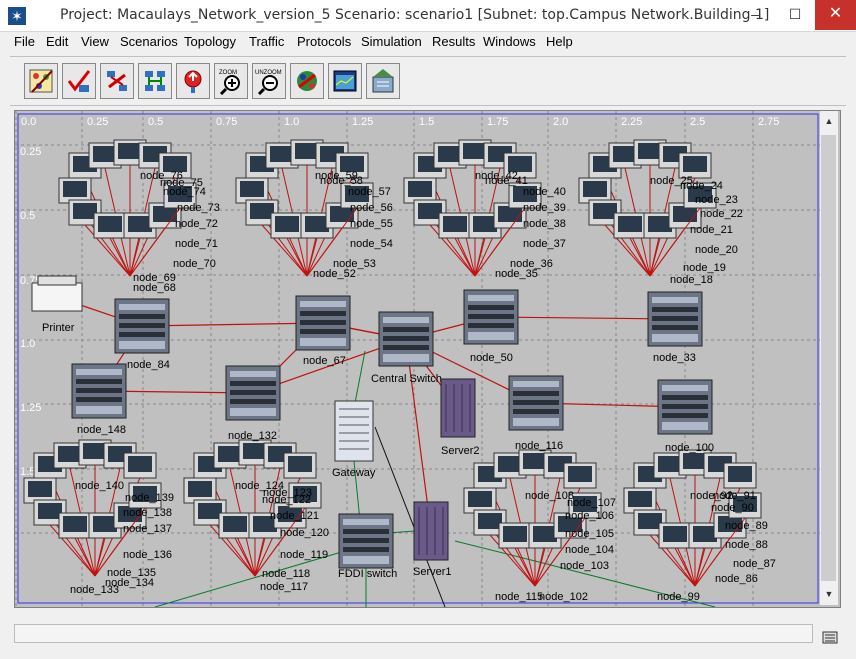  Describe the element at coordinates (147, 555) in the screenshot. I see `workstation-label: node_136` at that location.